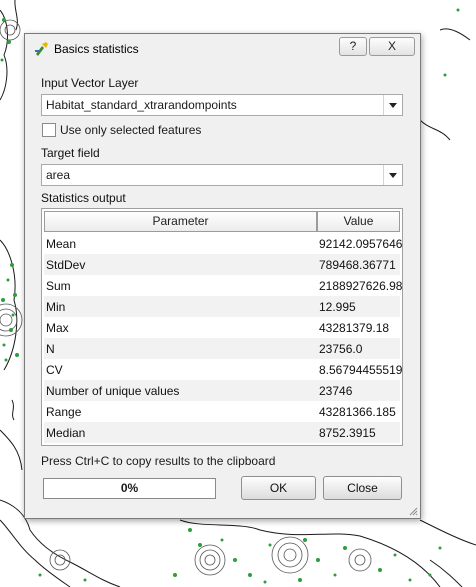 The width and height of the screenshot is (476, 587). I want to click on value-cell: 8.56794455519, so click(361, 370).